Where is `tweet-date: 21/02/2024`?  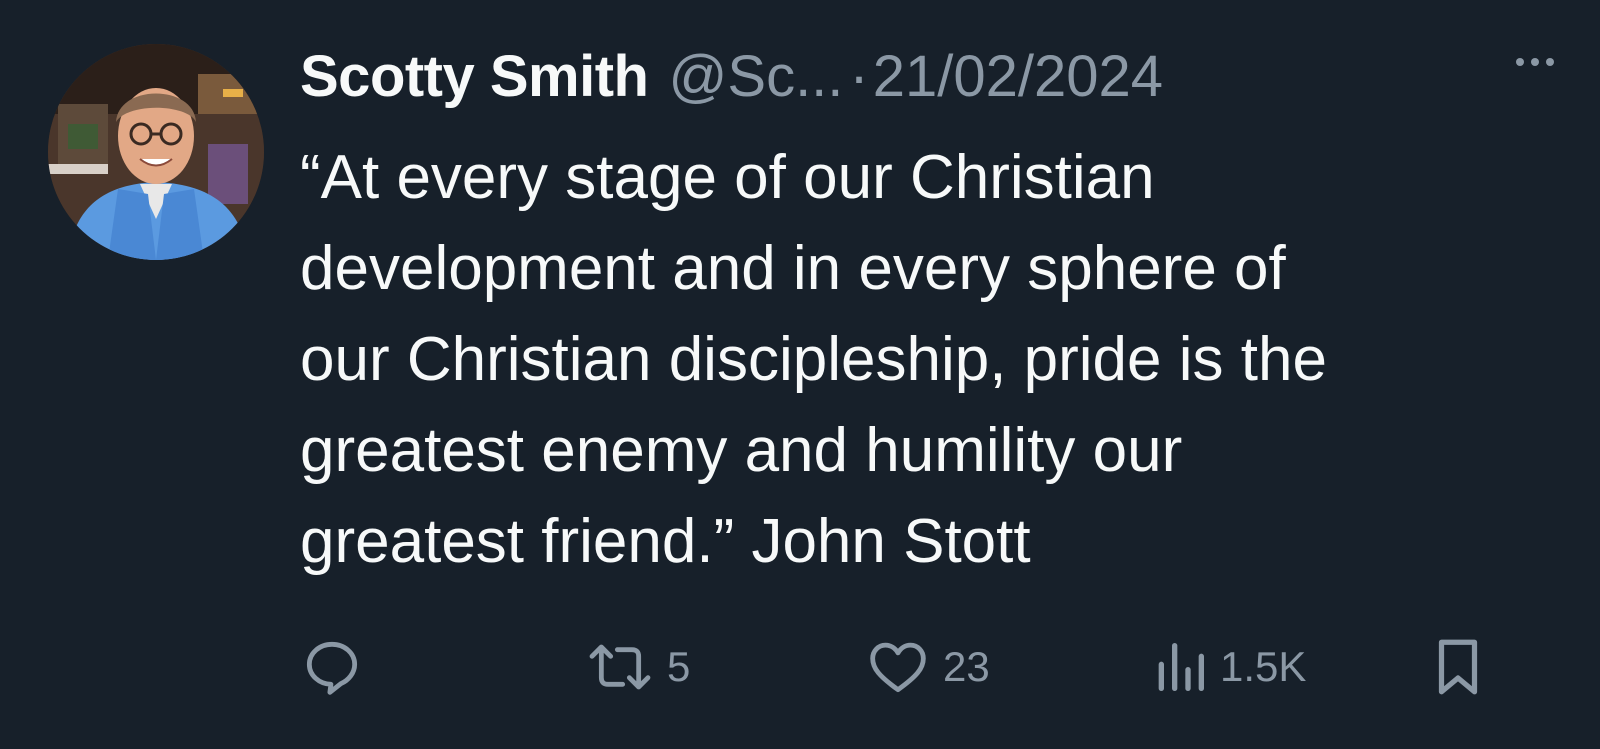 tweet-date: 21/02/2024 is located at coordinates (1018, 76).